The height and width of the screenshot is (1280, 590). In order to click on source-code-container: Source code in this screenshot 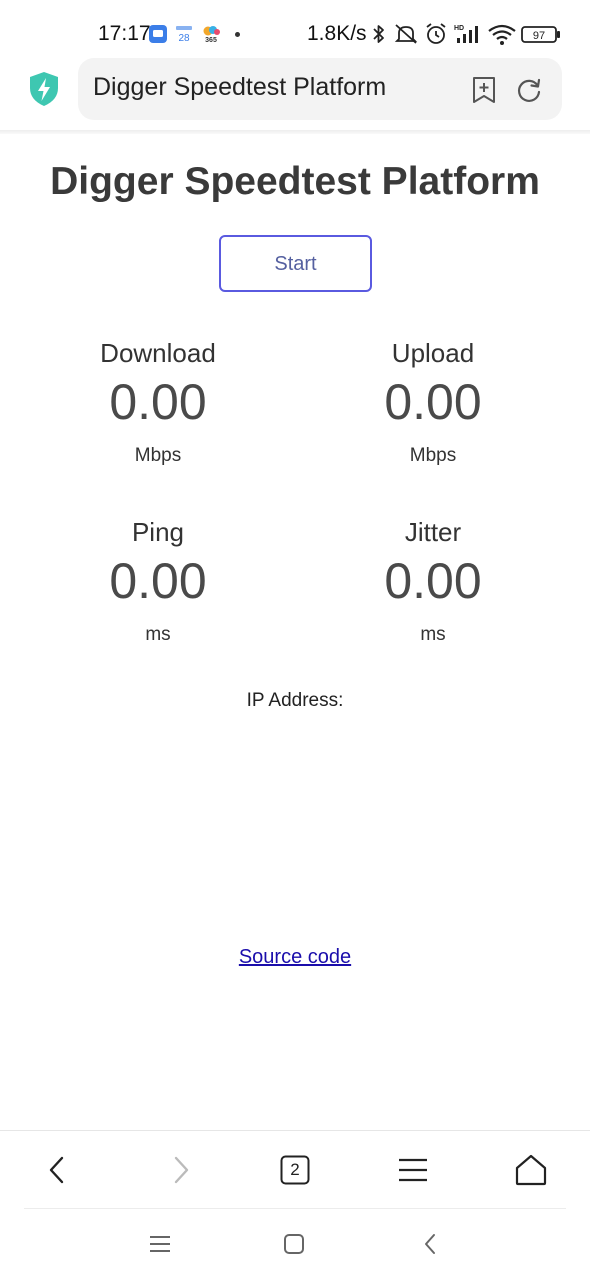, I will do `click(295, 957)`.